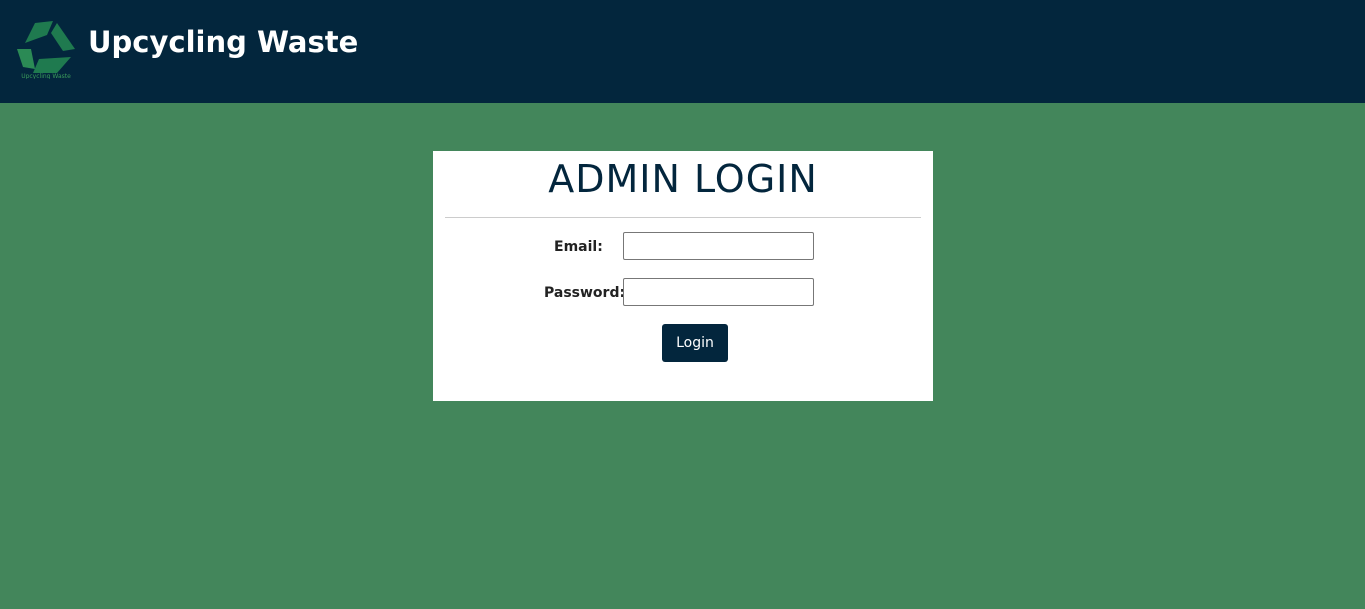 The height and width of the screenshot is (609, 1365). What do you see at coordinates (718, 246) in the screenshot?
I see `email-input` at bounding box center [718, 246].